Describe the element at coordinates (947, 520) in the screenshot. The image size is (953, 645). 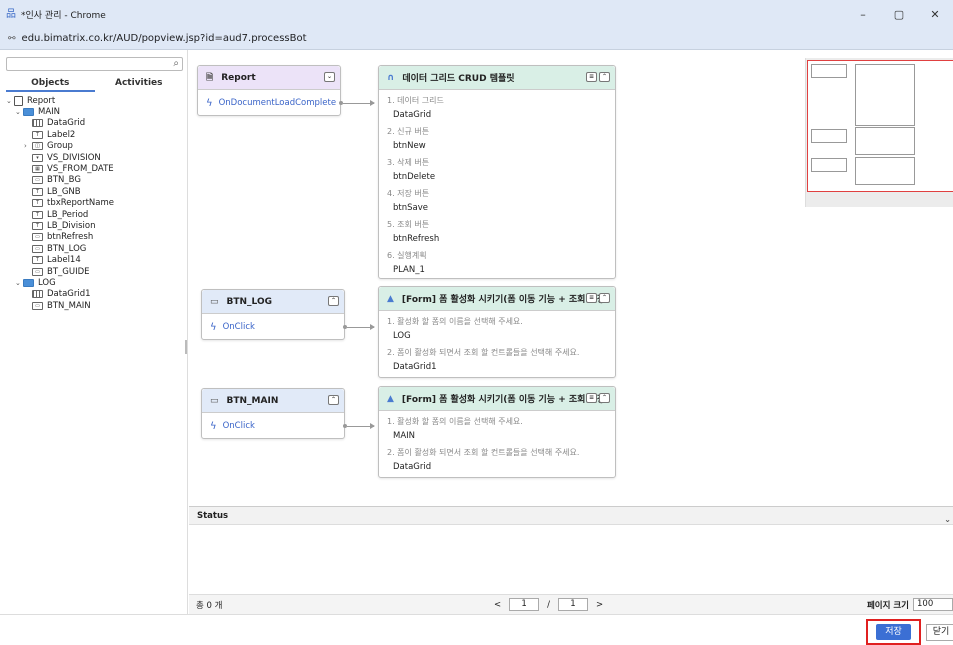
I see `chevron-down-icon: ⌄` at that location.